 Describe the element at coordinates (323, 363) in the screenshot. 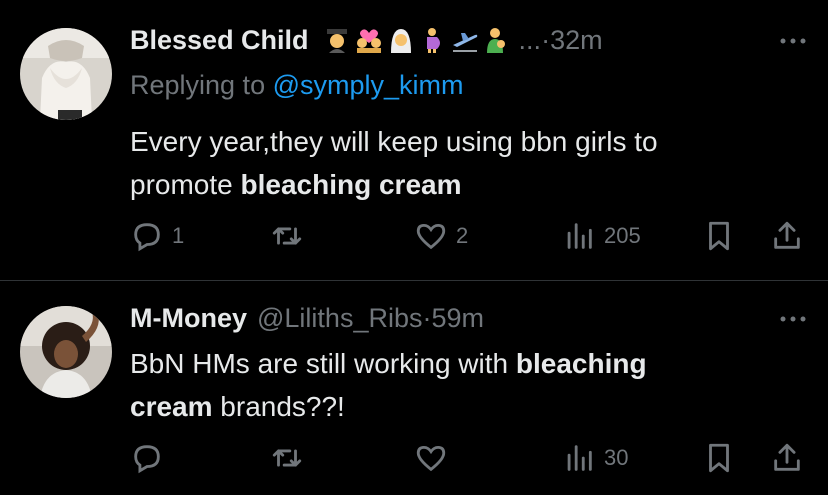

I see `tweet-text-plain: BbN HMs are still working with` at that location.